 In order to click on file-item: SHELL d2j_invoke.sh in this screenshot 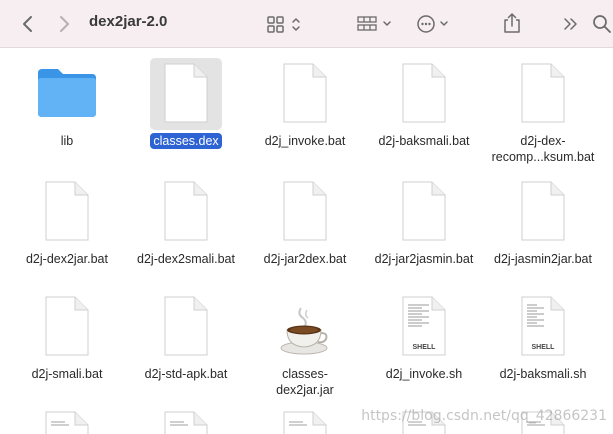, I will do `click(417, 338)`.